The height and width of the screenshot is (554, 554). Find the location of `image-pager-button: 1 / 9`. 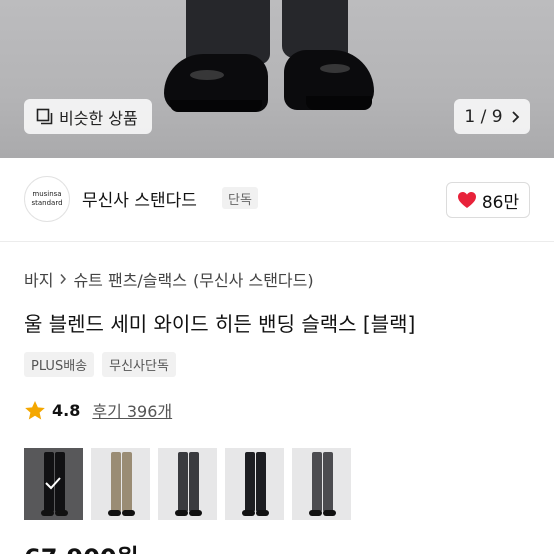

image-pager-button: 1 / 9 is located at coordinates (492, 116).